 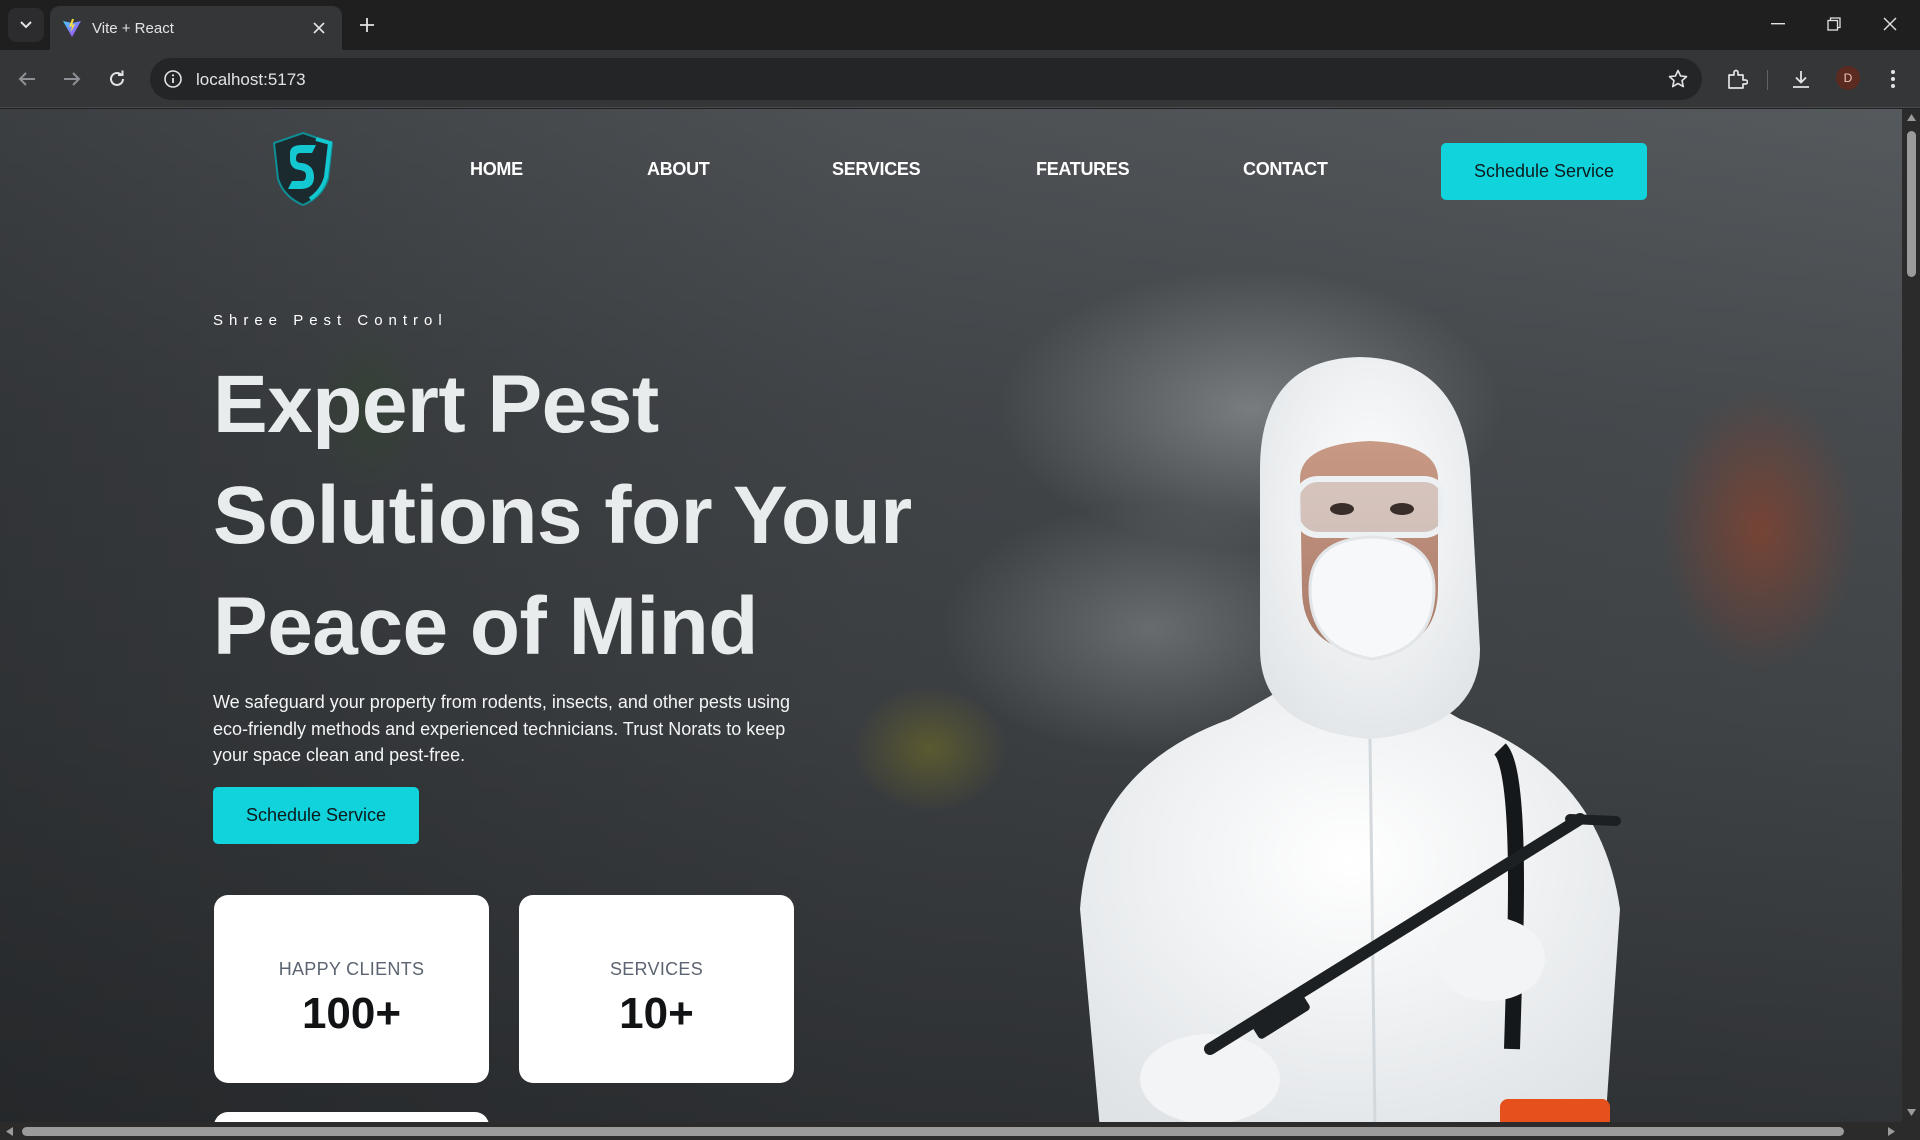 What do you see at coordinates (562, 515) in the screenshot?
I see `hero-headline-line: Solutions for Your` at bounding box center [562, 515].